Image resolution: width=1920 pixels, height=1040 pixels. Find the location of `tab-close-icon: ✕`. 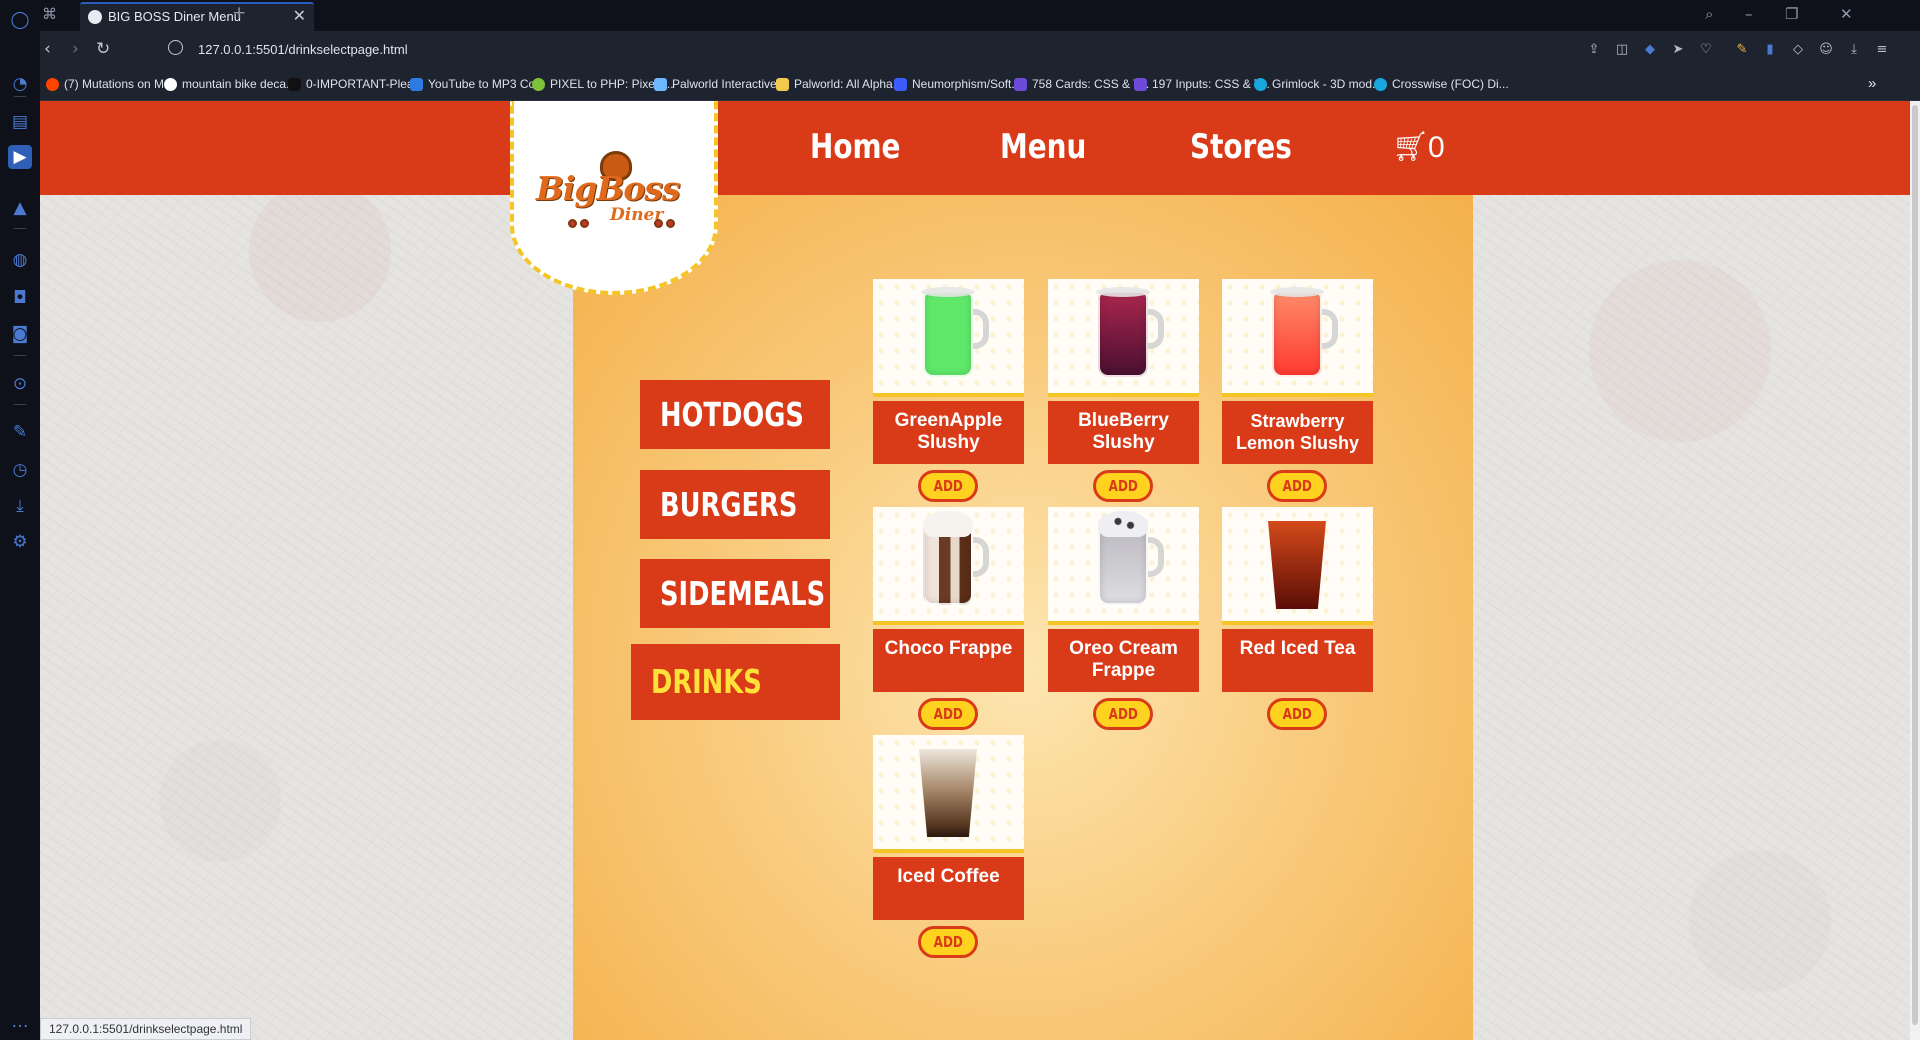

tab-close-icon: ✕ is located at coordinates (299, 16).